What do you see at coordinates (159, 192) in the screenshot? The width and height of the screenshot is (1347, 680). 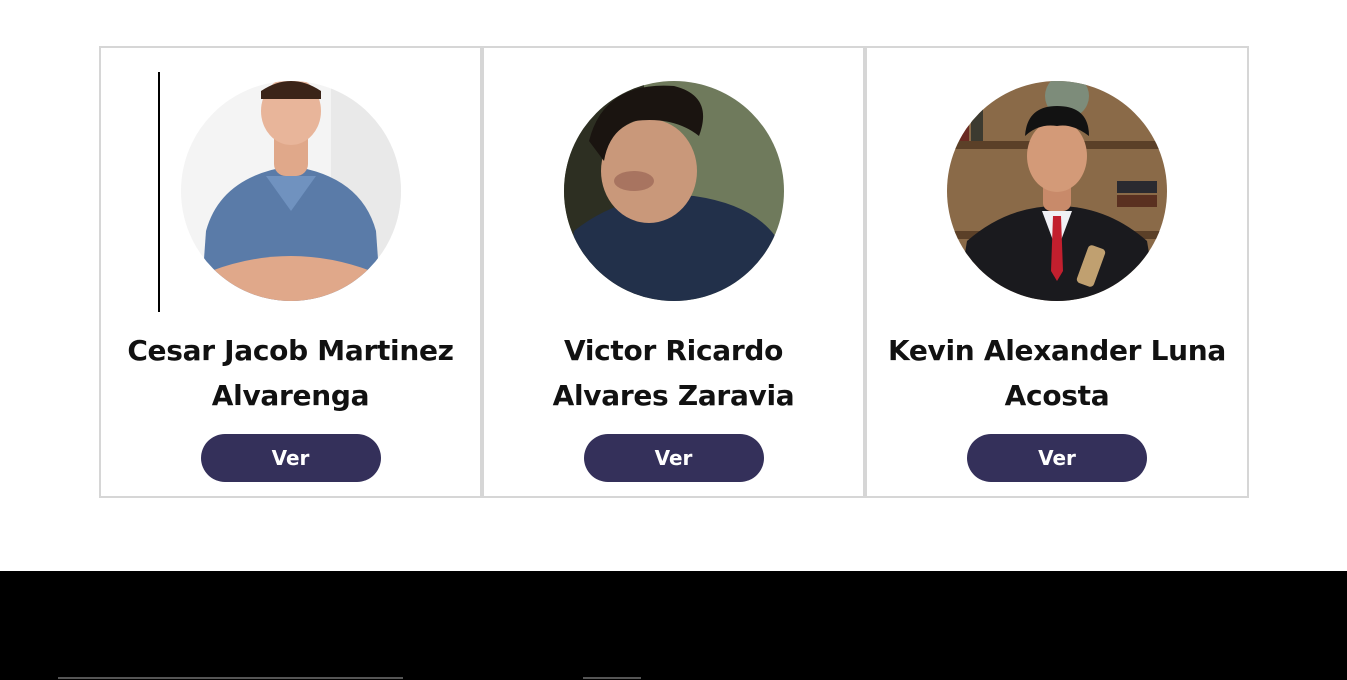 I see `vertical-divider` at bounding box center [159, 192].